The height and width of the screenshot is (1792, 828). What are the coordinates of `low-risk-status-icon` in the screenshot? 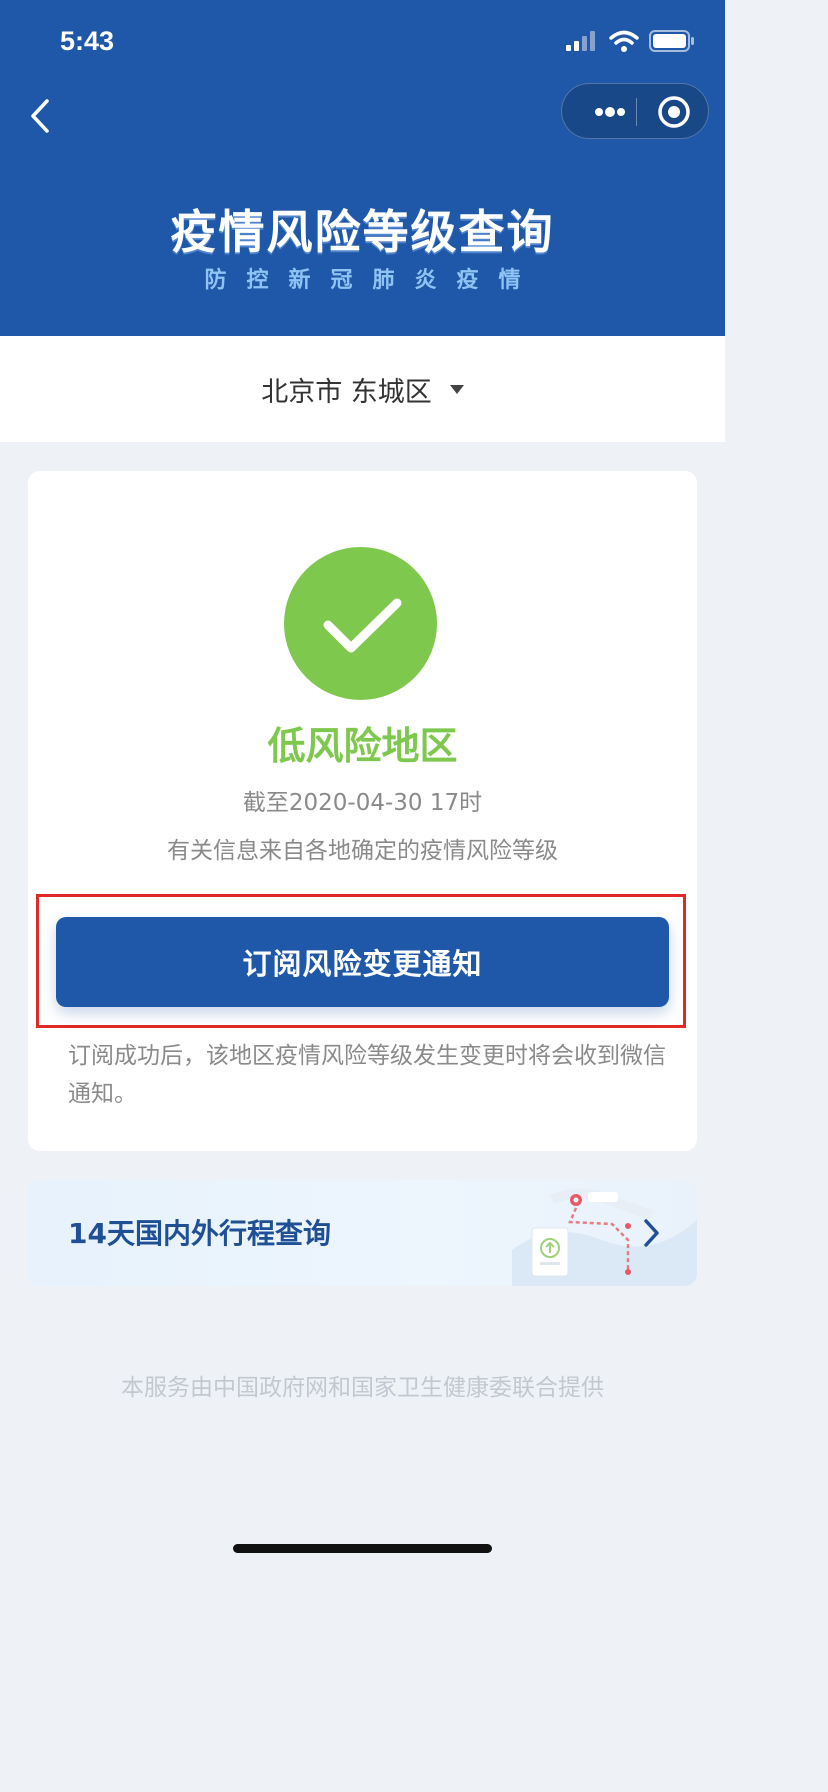 It's located at (360, 623).